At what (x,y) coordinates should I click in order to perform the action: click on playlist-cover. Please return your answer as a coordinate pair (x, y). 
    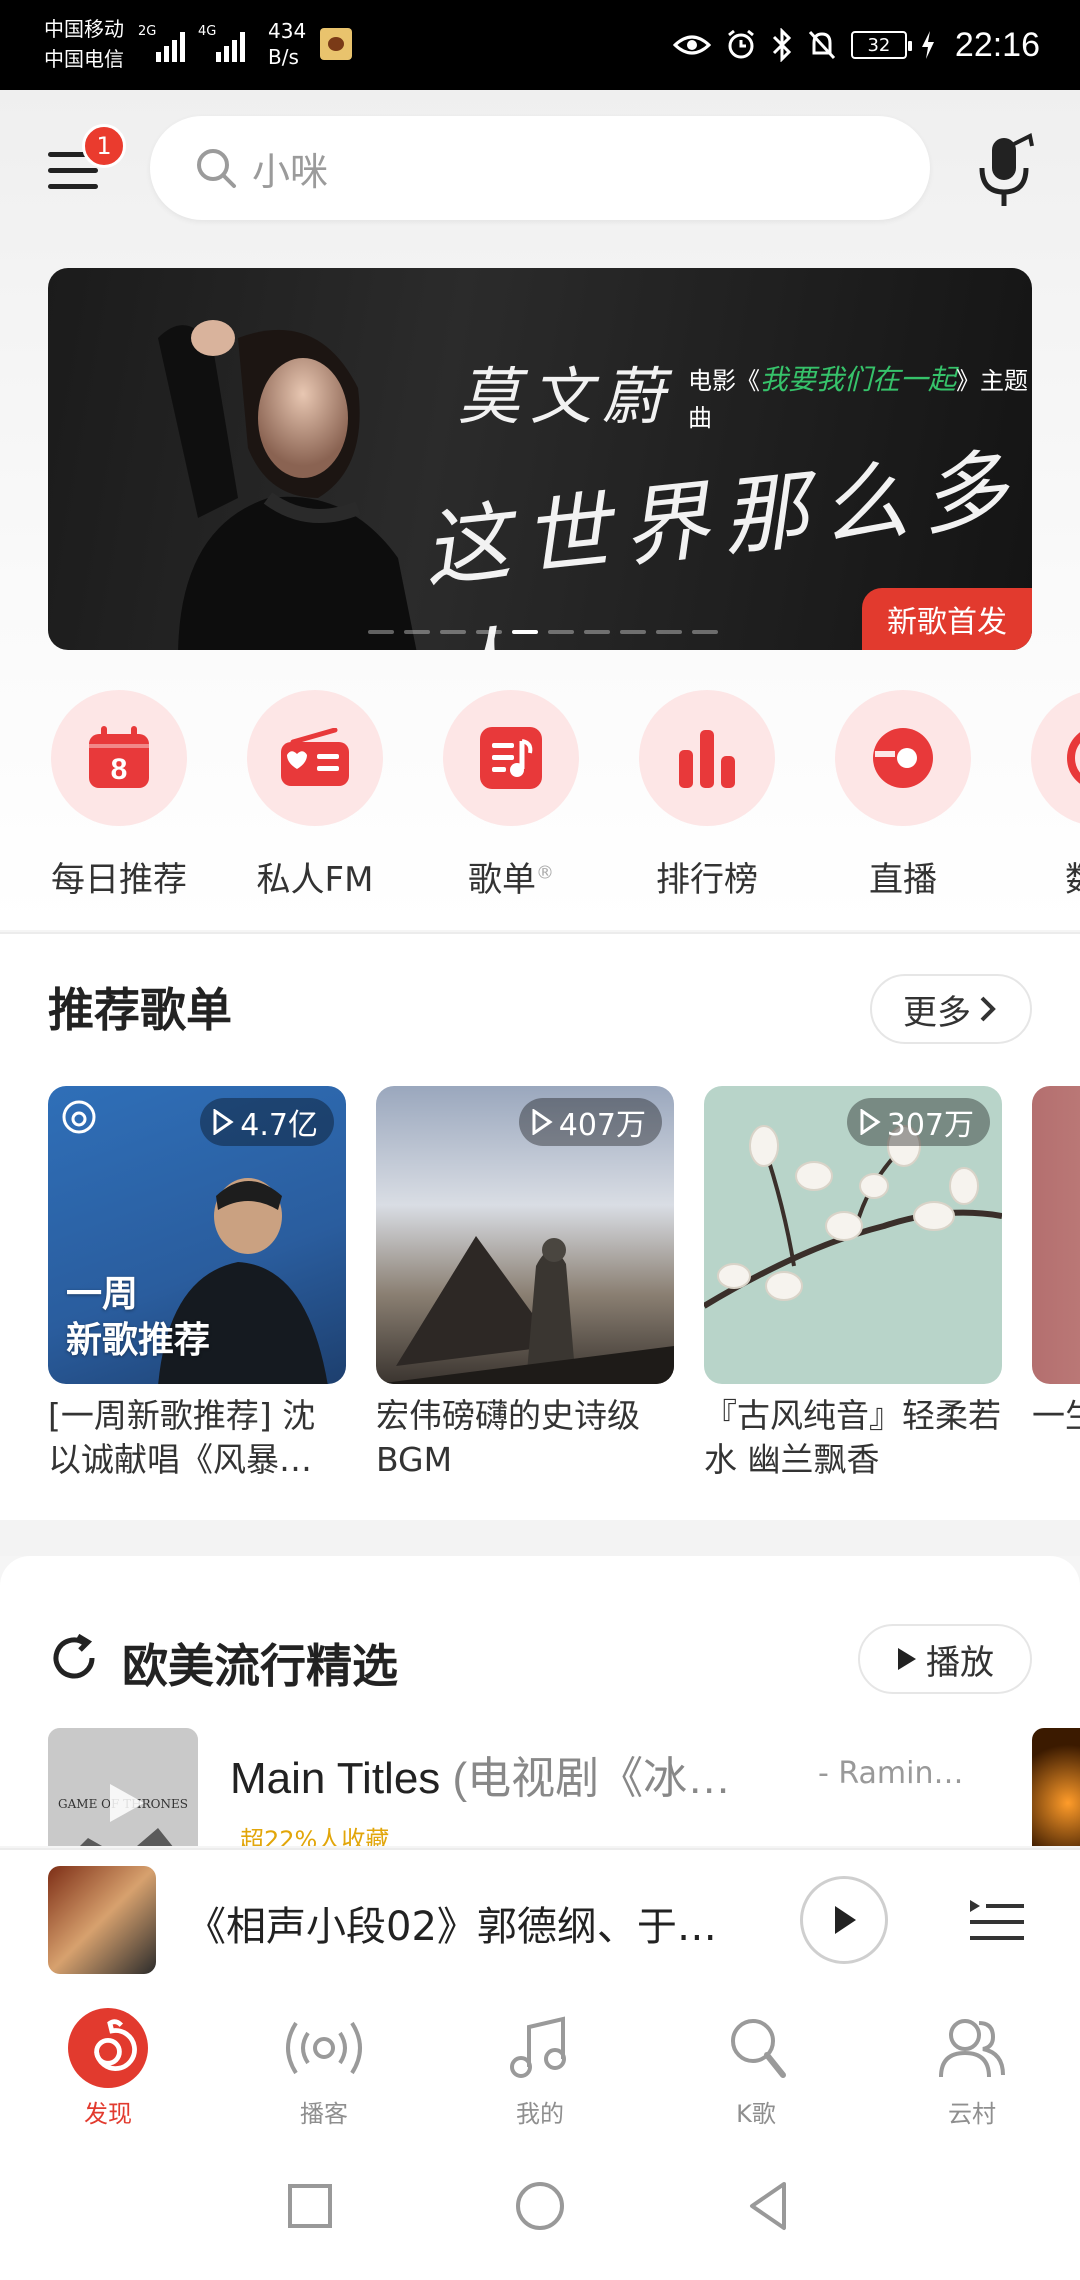
    Looking at the image, I should click on (1056, 1235).